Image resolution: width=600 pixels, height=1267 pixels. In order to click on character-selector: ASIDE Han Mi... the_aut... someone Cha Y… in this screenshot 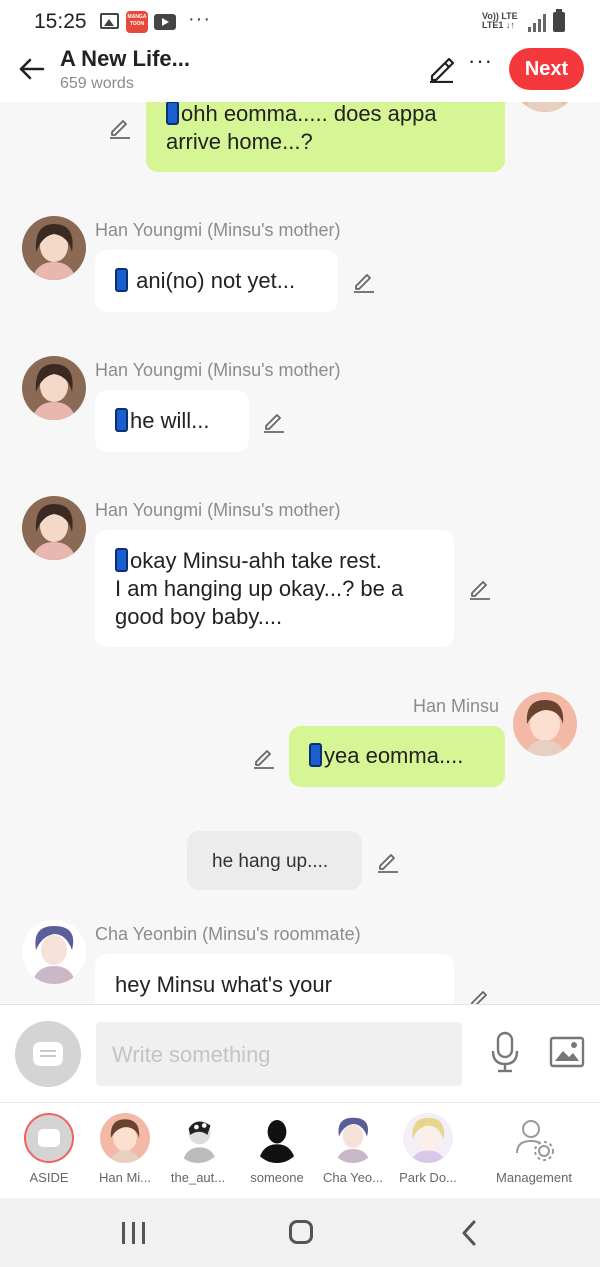, I will do `click(300, 1150)`.